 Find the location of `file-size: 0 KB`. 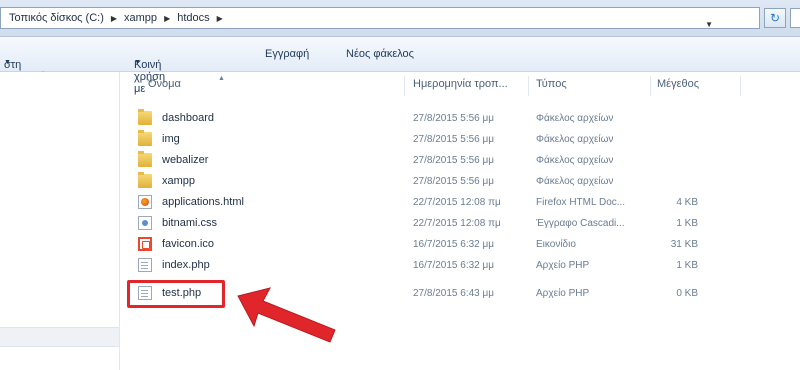

file-size: 0 KB is located at coordinates (687, 293).